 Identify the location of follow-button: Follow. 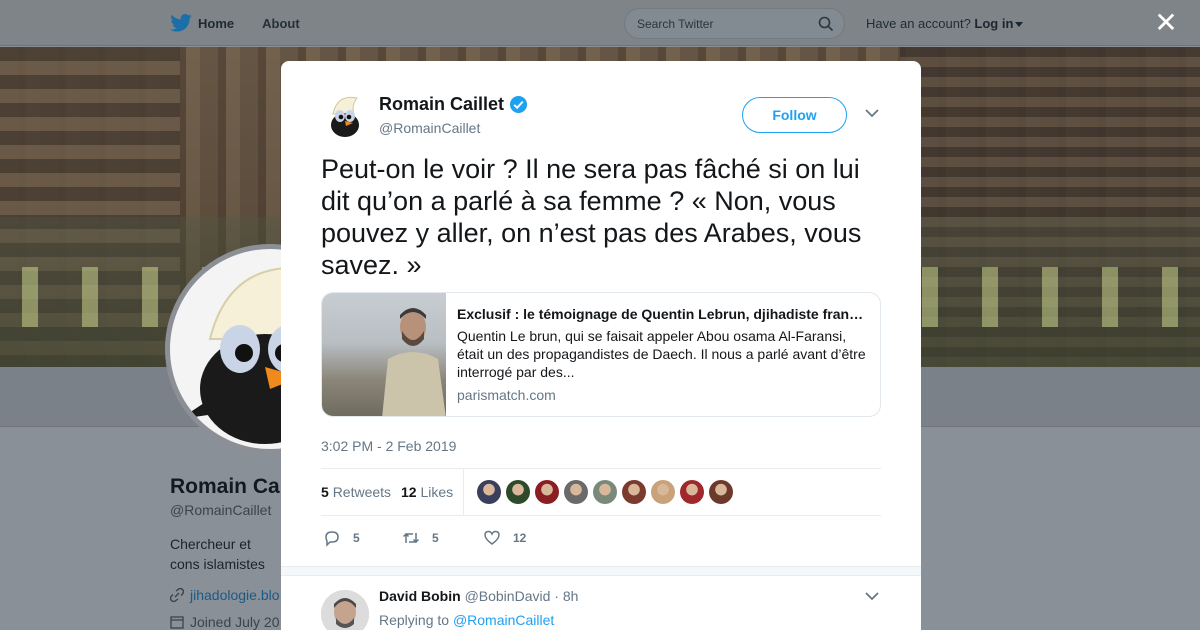
(794, 115).